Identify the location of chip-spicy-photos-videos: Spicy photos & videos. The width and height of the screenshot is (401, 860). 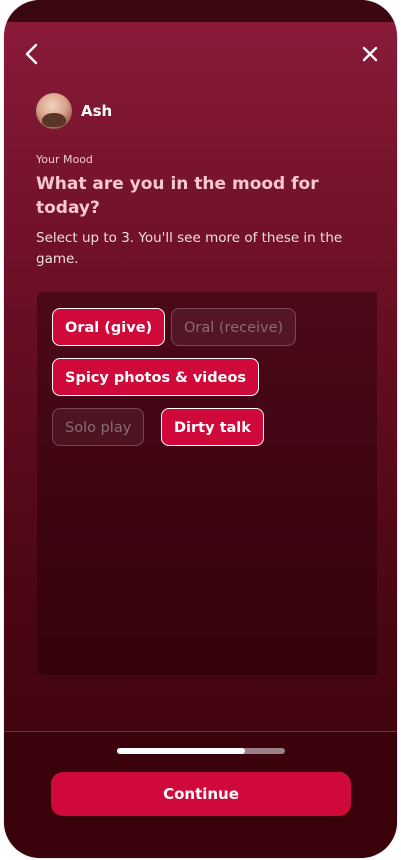
(156, 377).